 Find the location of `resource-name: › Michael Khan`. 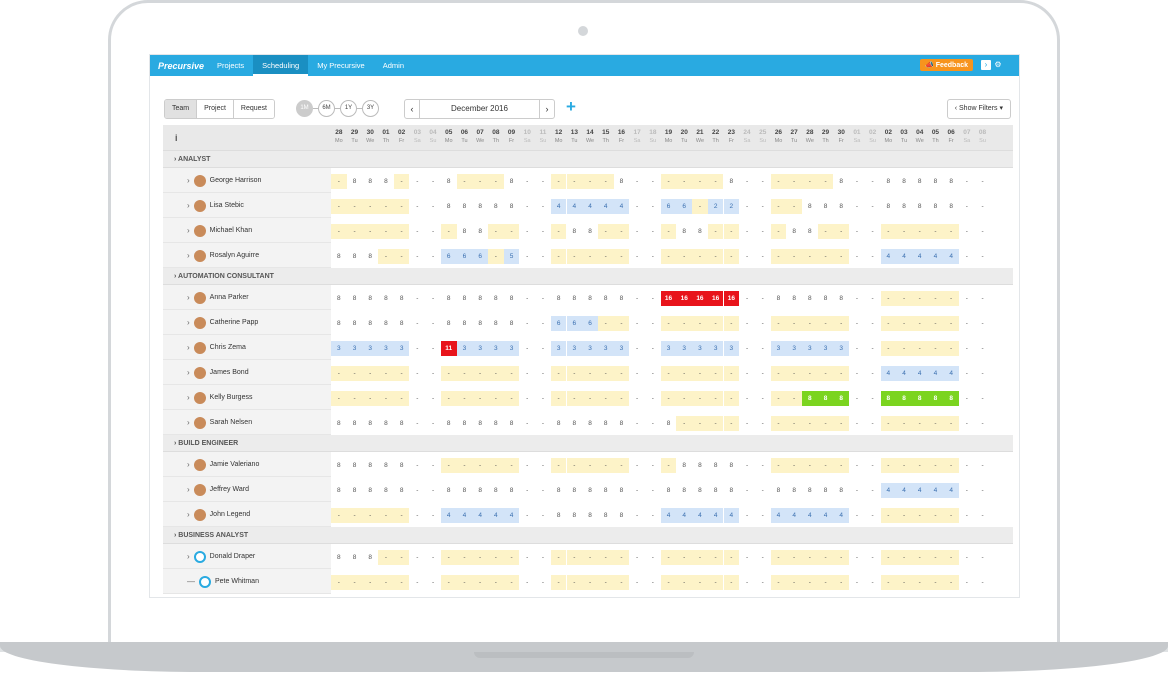

resource-name: › Michael Khan is located at coordinates (246, 230).